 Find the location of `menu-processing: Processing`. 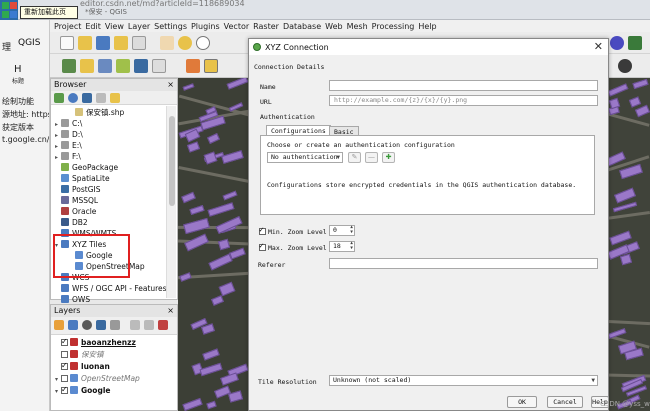

menu-processing: Processing is located at coordinates (393, 26).